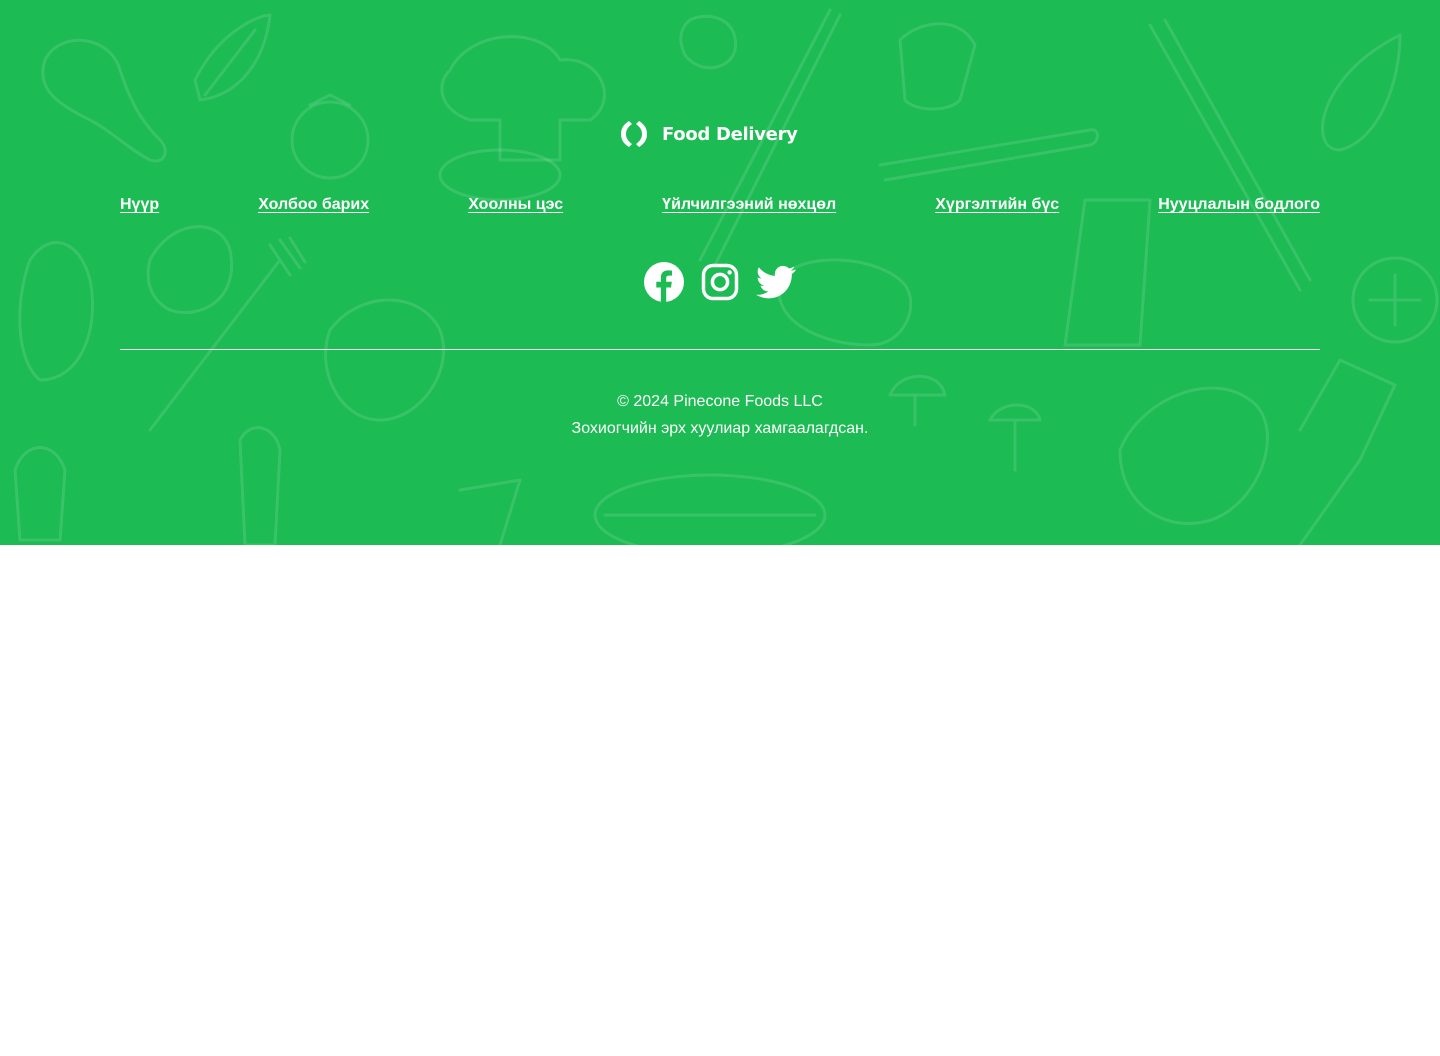 The width and height of the screenshot is (1440, 1056). Describe the element at coordinates (720, 401) in the screenshot. I see `copyright-line: © 2024 Pinecone Foods LLC` at that location.